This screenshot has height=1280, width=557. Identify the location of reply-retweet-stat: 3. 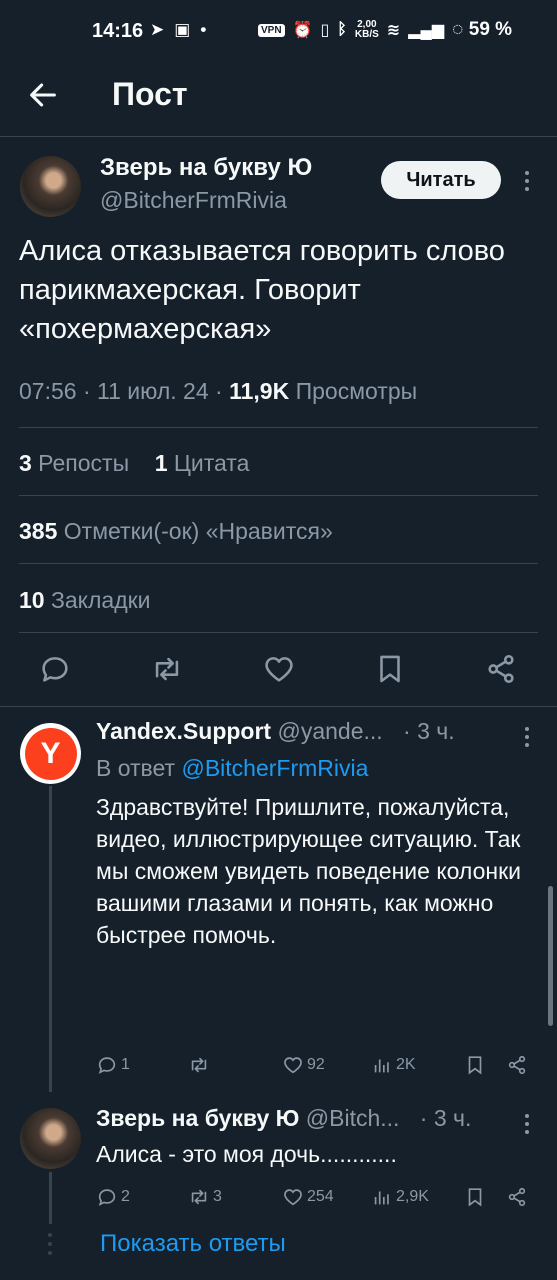
(205, 1197).